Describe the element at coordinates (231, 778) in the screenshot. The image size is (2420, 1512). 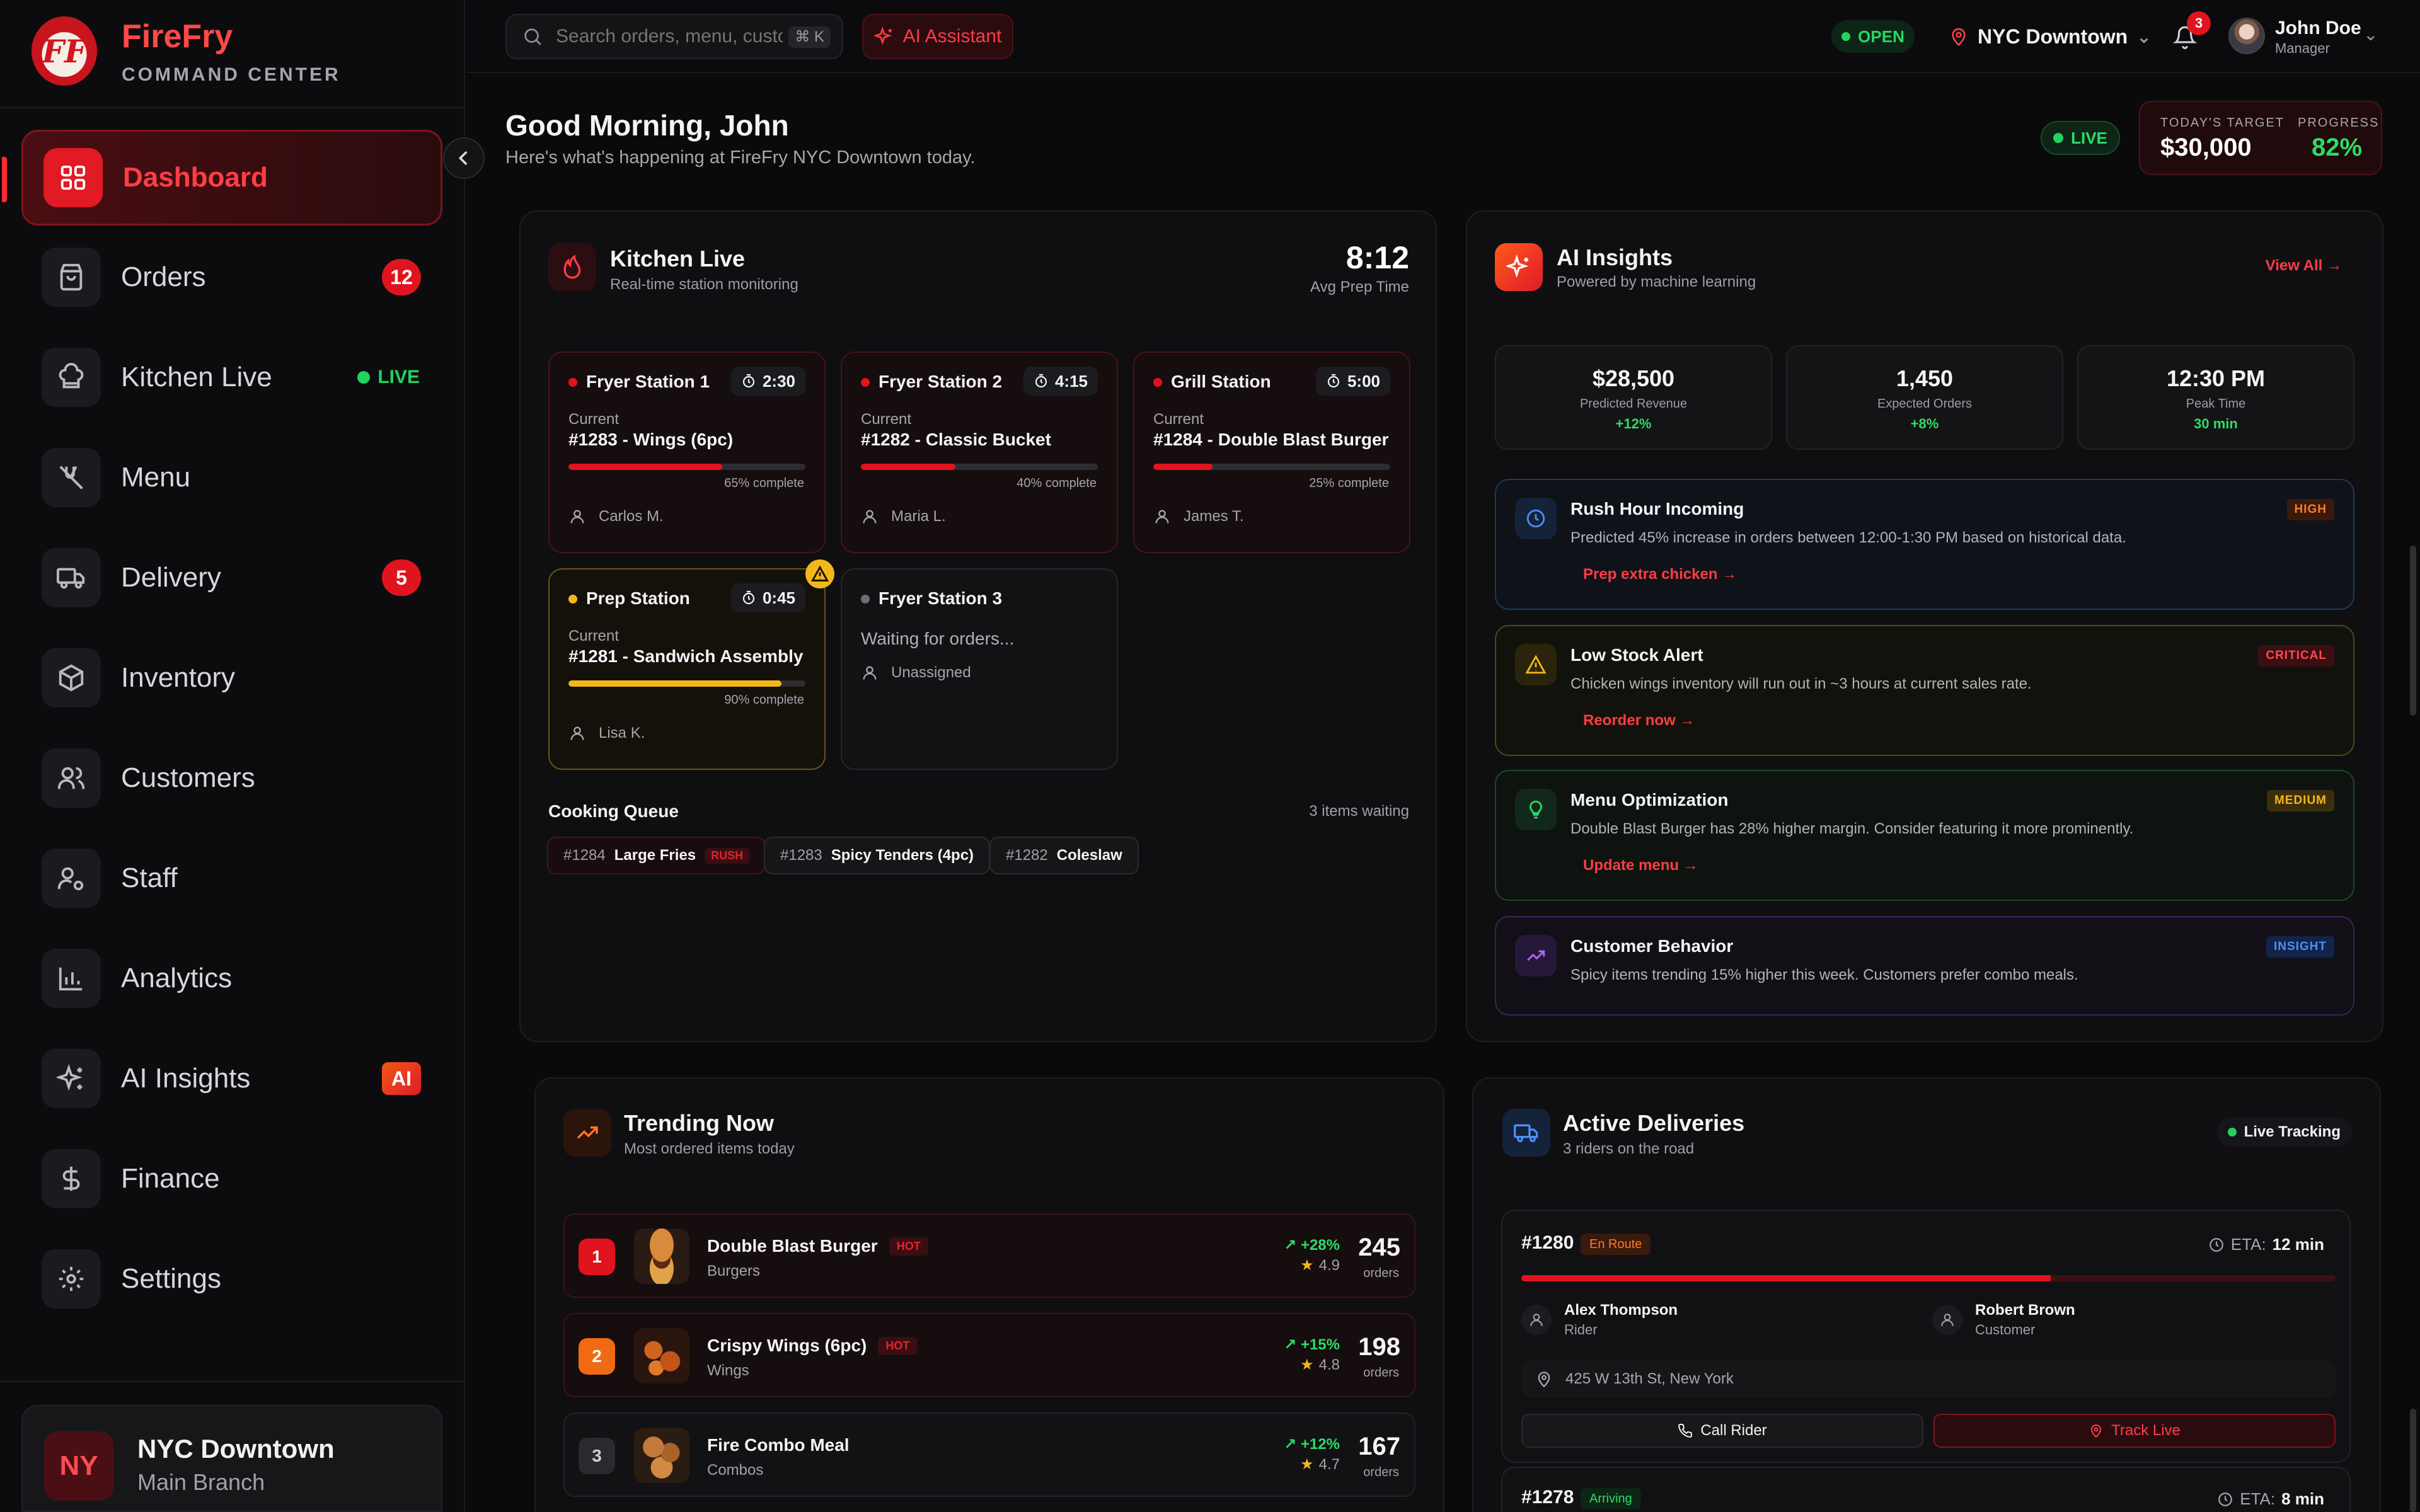
I see `sidebar-item-customers: Customers` at that location.